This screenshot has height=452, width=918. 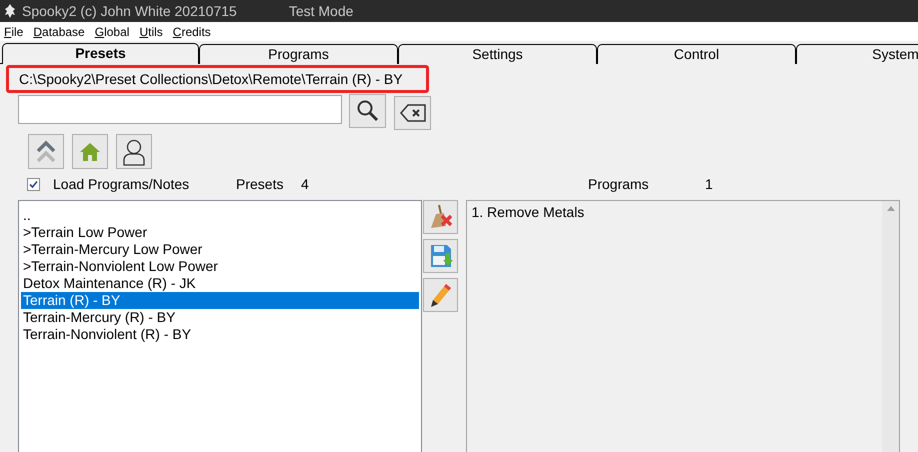 I want to click on double-chevron-icon, so click(x=46, y=152).